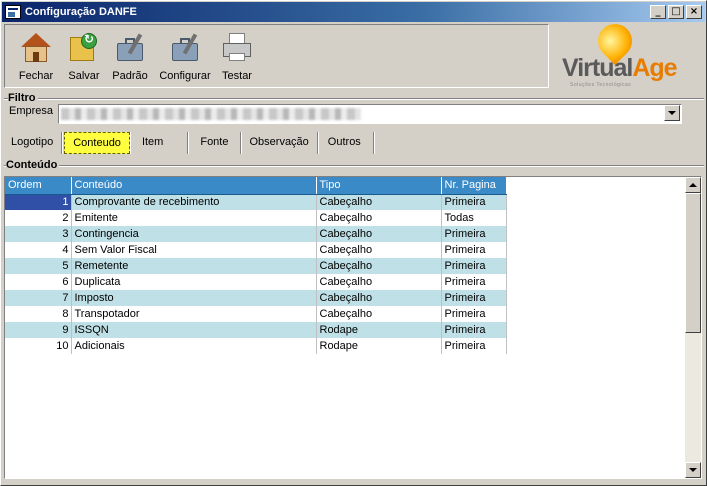 The width and height of the screenshot is (707, 486). I want to click on column-header-tipo: Tipo, so click(379, 186).